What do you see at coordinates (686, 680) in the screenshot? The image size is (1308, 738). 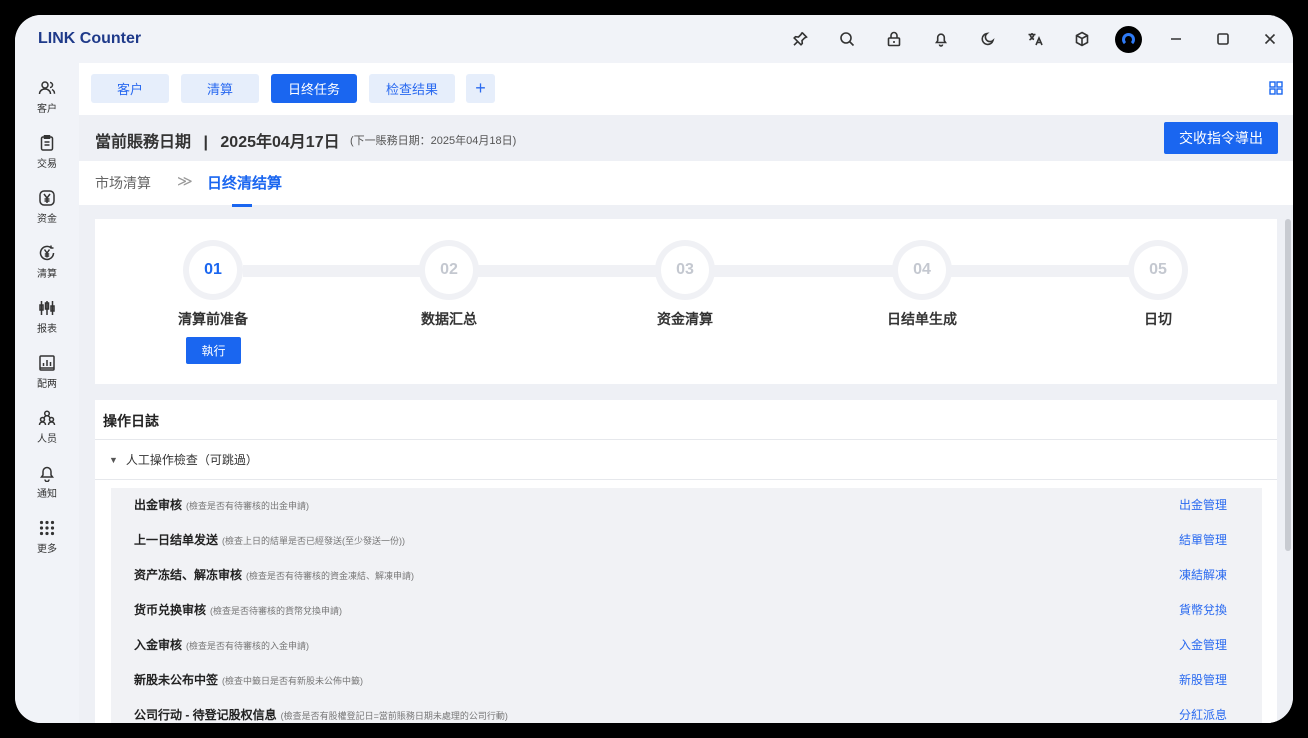 I see `list-item: 新股未公布中签 (檢查中籤日是否有新股未公佈中籤) 新股管理` at bounding box center [686, 680].